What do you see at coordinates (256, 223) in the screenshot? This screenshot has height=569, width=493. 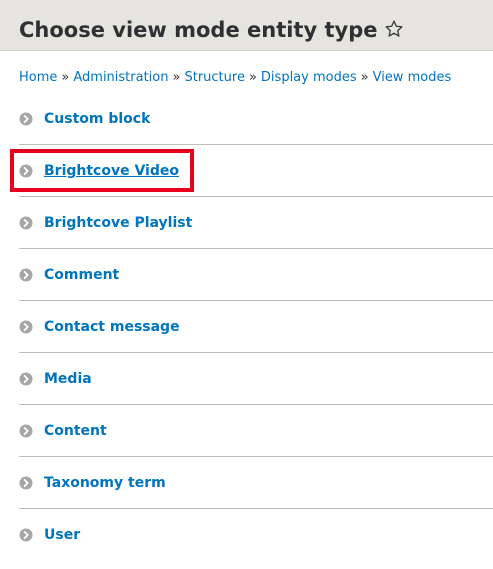 I see `list-item: Brightcove Playlist` at bounding box center [256, 223].